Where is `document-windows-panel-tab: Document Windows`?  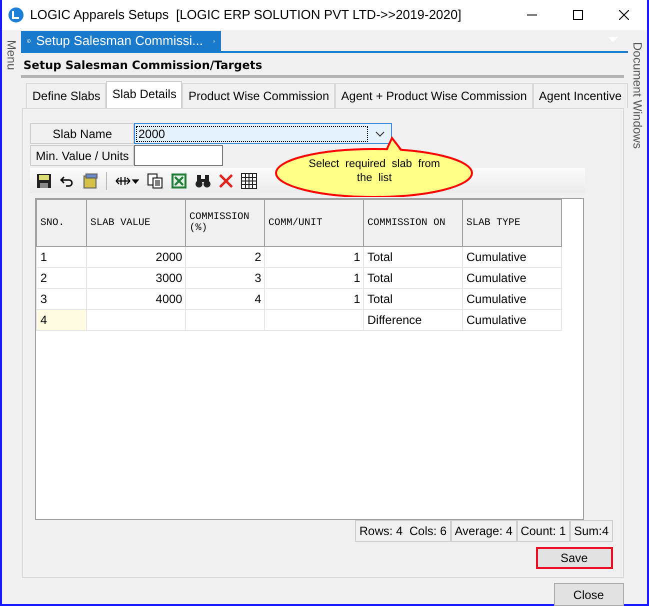 document-windows-panel-tab: Document Windows is located at coordinates (637, 318).